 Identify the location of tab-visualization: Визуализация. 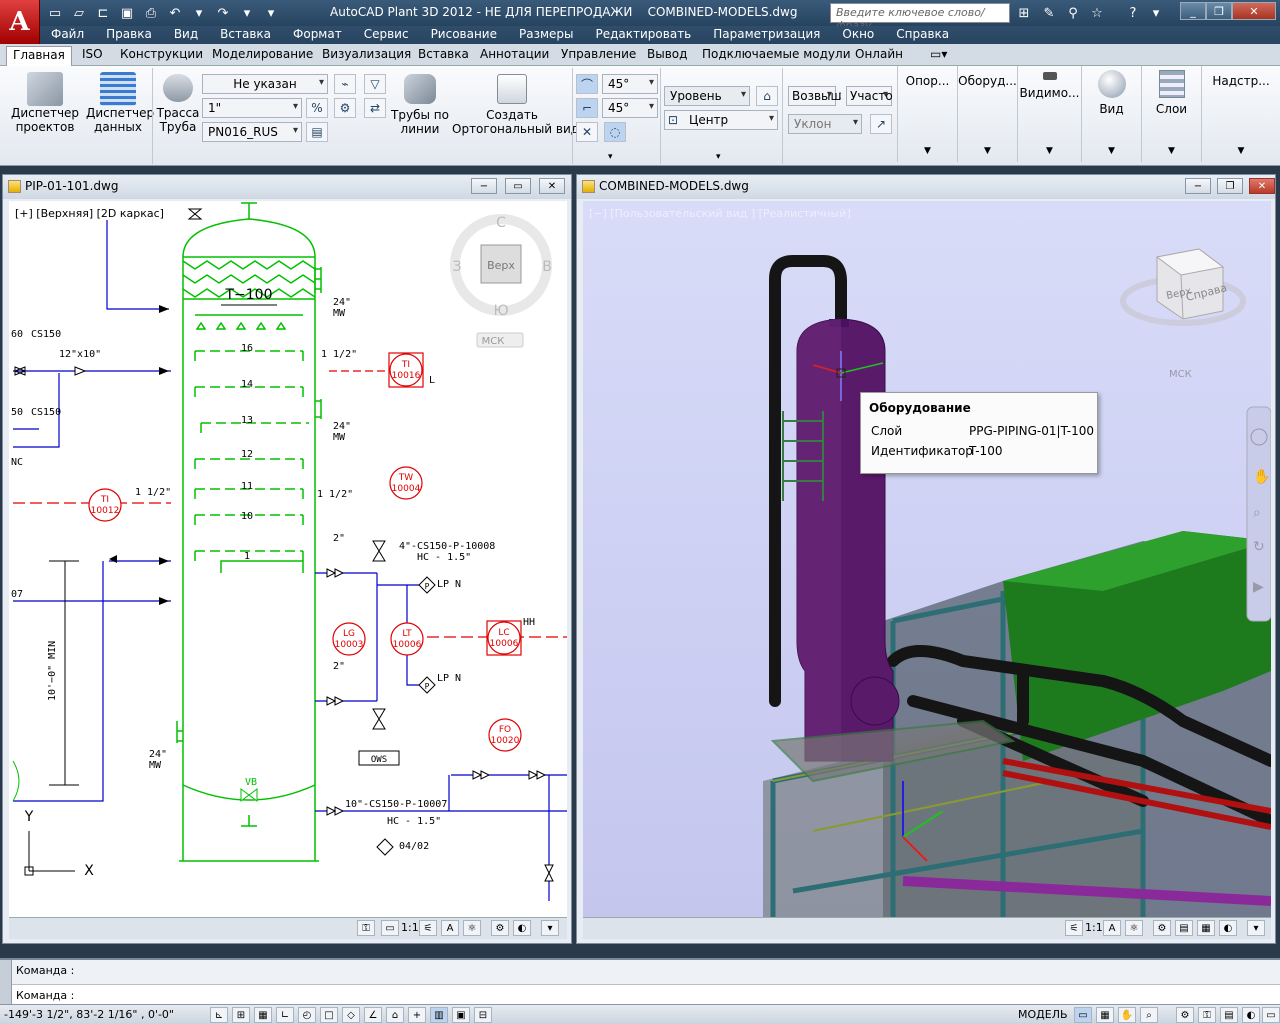
(366, 54).